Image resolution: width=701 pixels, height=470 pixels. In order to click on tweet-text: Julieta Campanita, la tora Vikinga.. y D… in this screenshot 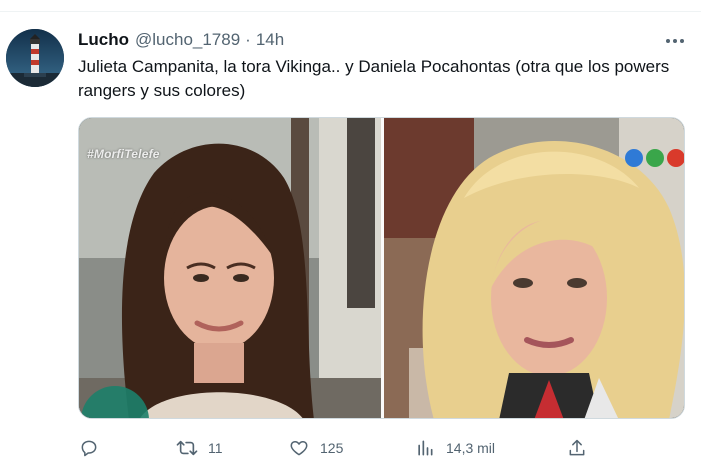, I will do `click(374, 78)`.